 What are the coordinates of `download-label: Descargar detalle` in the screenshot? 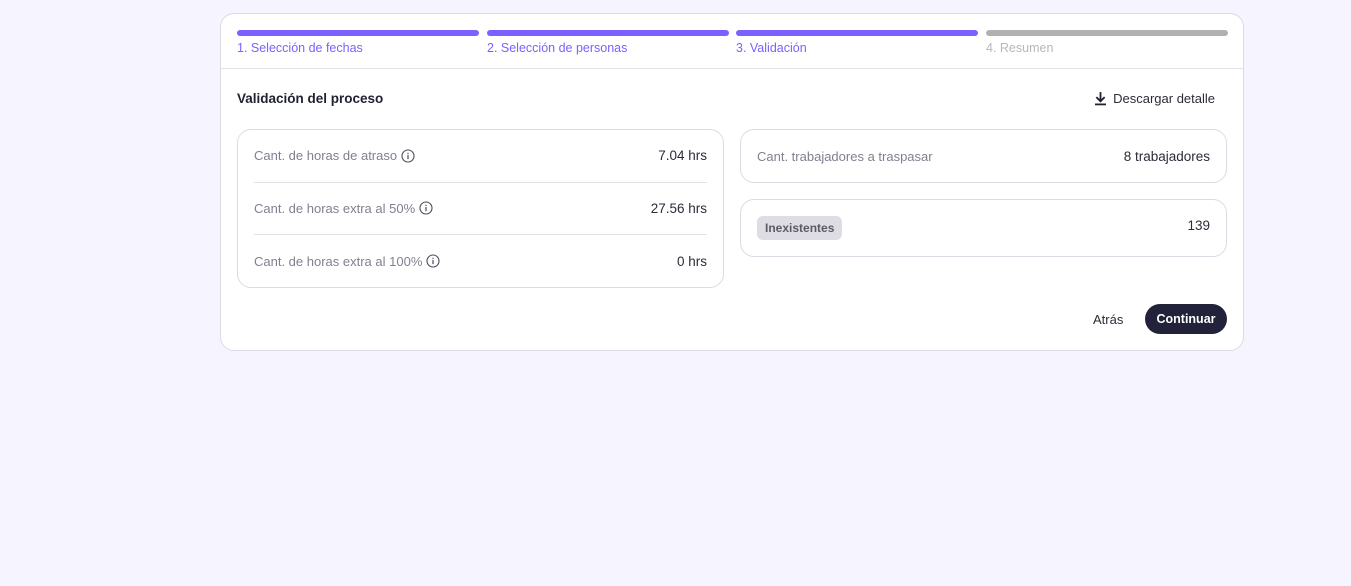 It's located at (1164, 98).